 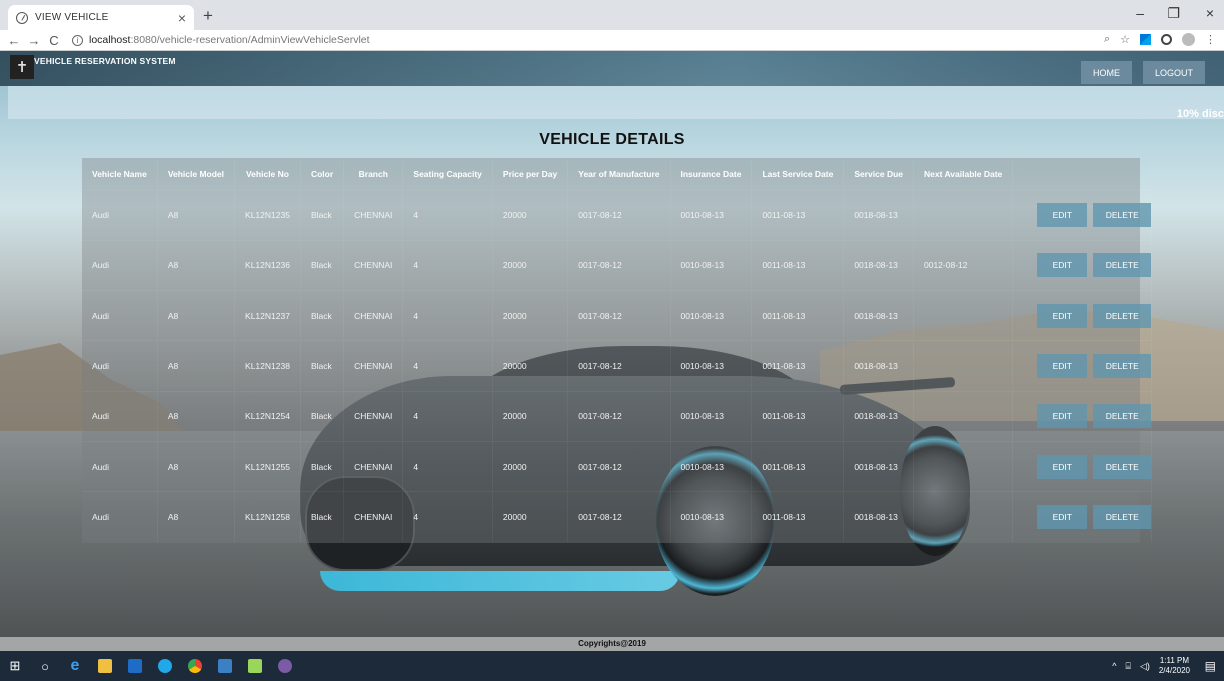 I want to click on info-icon: i, so click(x=77, y=40).